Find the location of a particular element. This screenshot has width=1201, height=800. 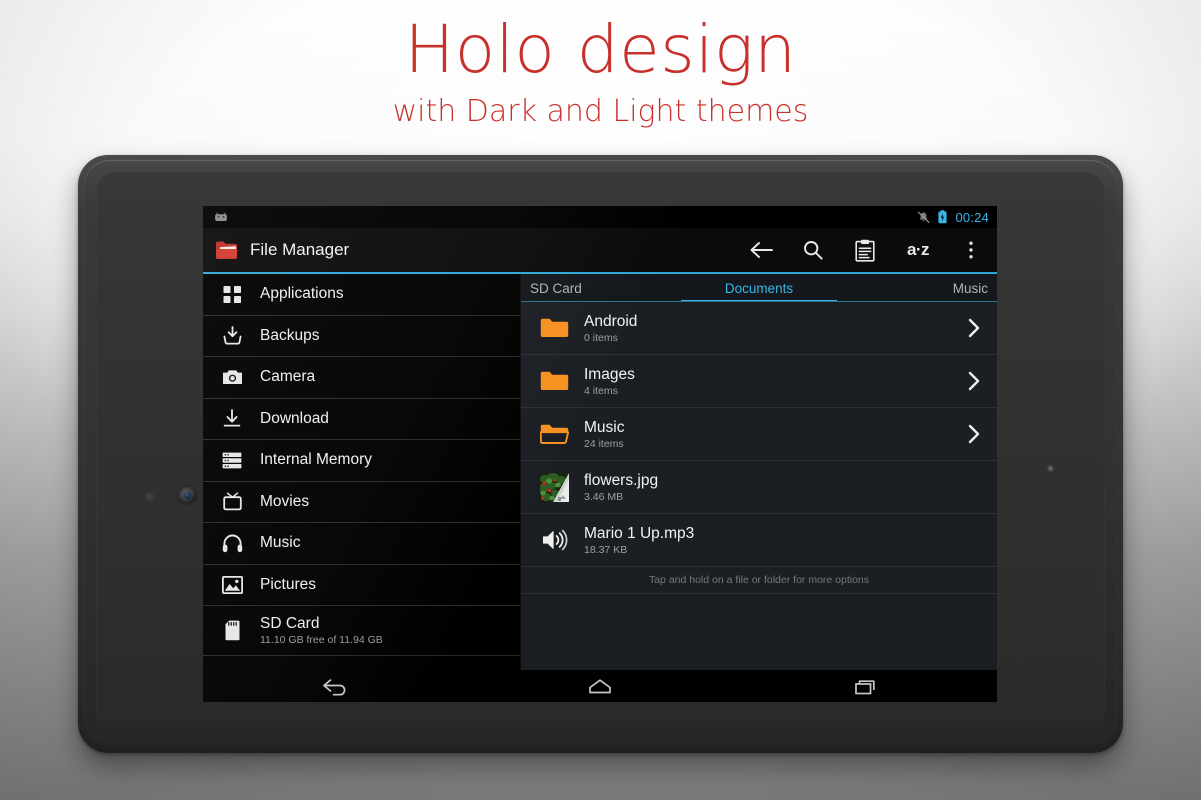

tab-documents: Documents is located at coordinates (759, 288).